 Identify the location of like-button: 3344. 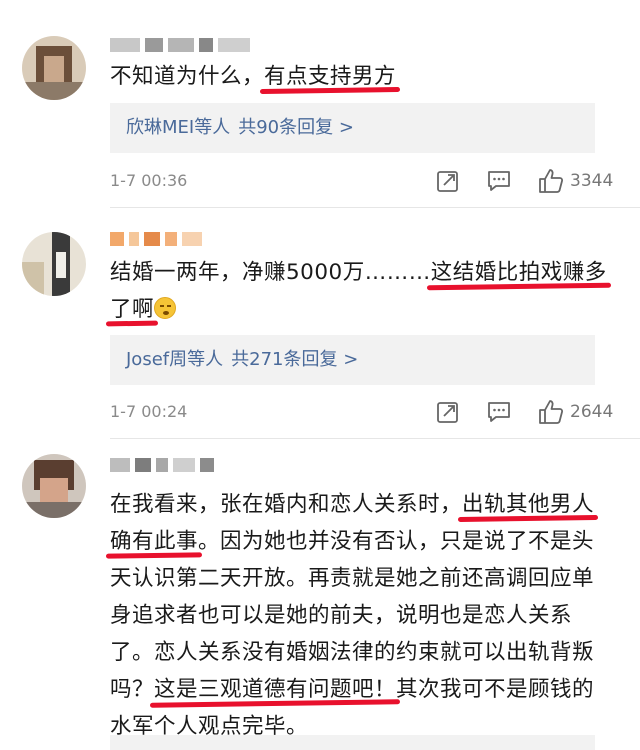
(575, 181).